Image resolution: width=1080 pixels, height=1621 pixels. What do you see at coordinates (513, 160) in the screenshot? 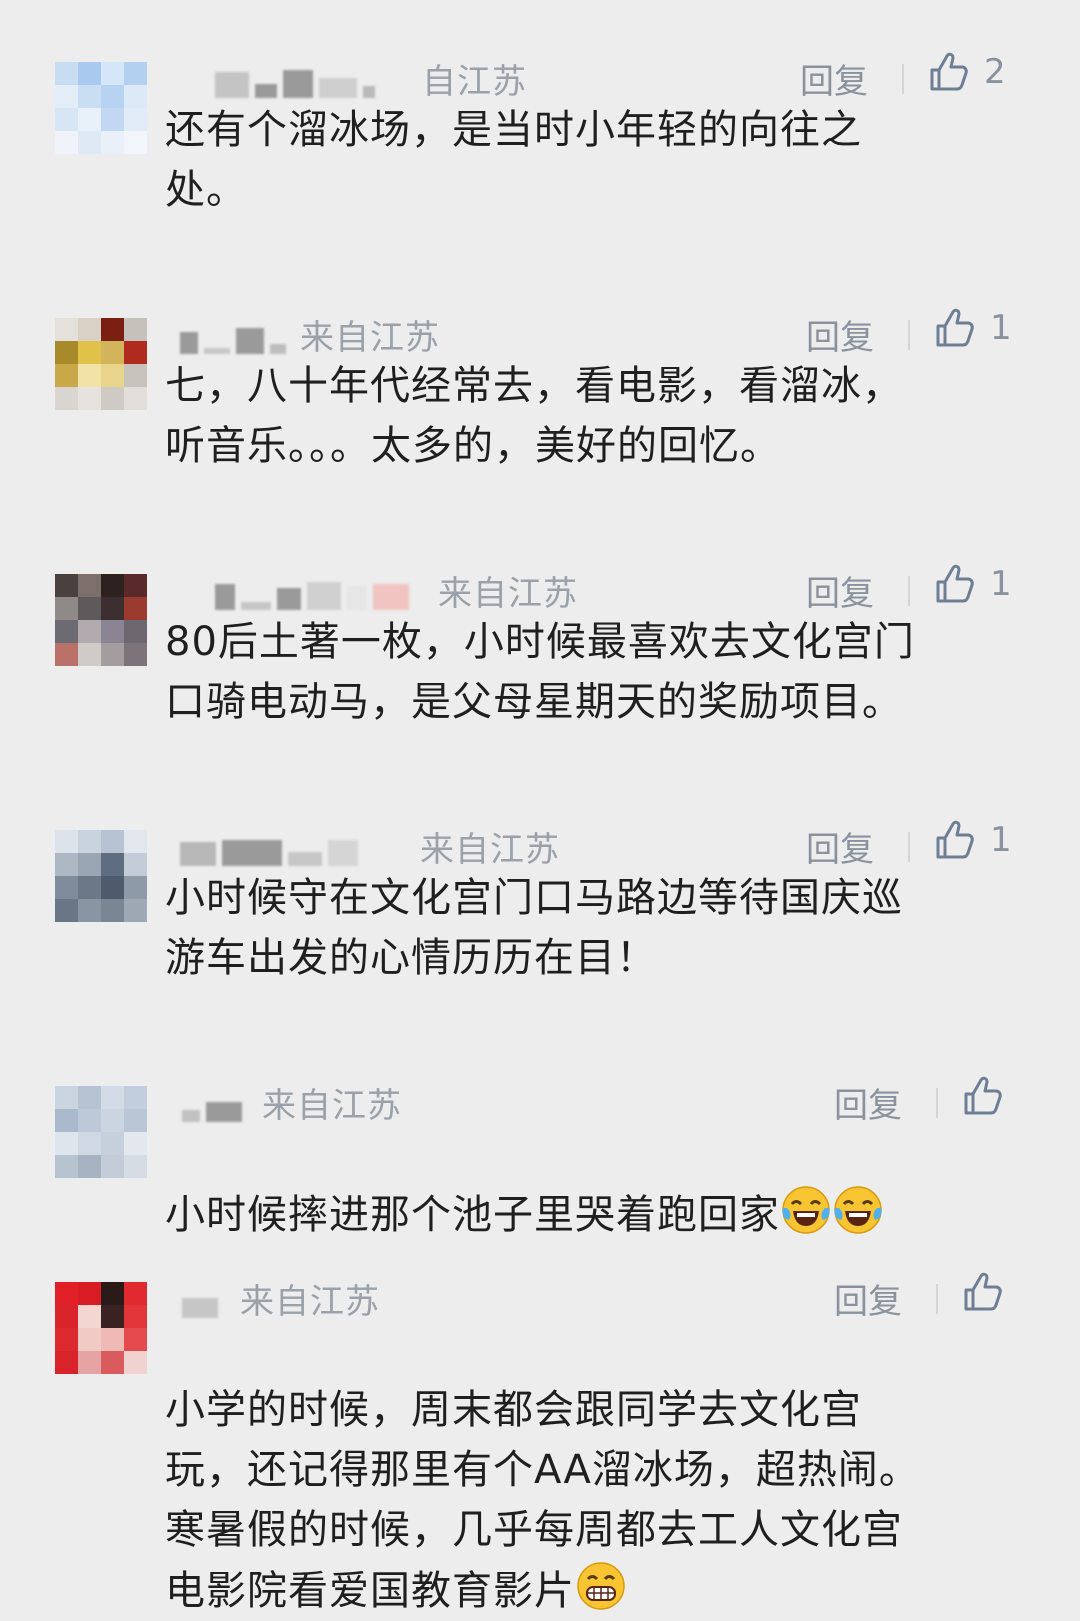
I see `comment-text: 还有个溜冰场，是当时小年轻的向往之 处。` at bounding box center [513, 160].